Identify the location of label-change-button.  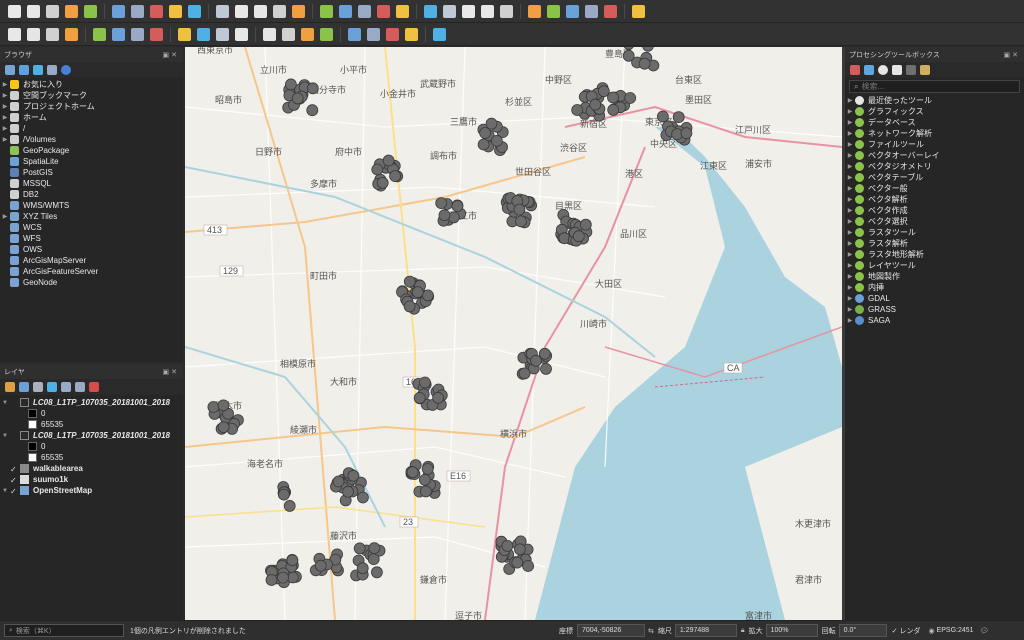
(373, 34).